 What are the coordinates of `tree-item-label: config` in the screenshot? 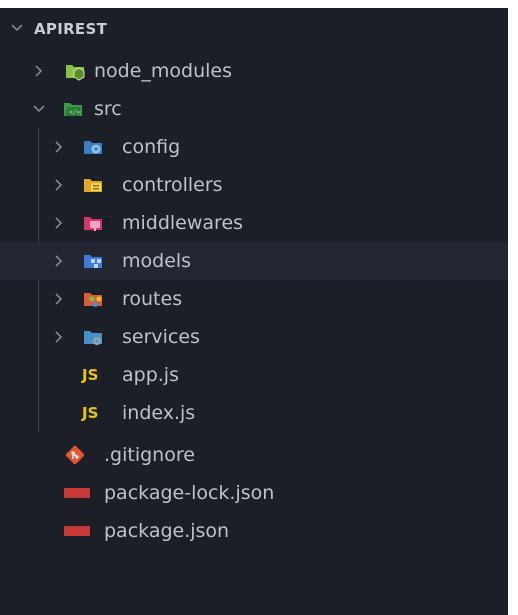 It's located at (151, 147).